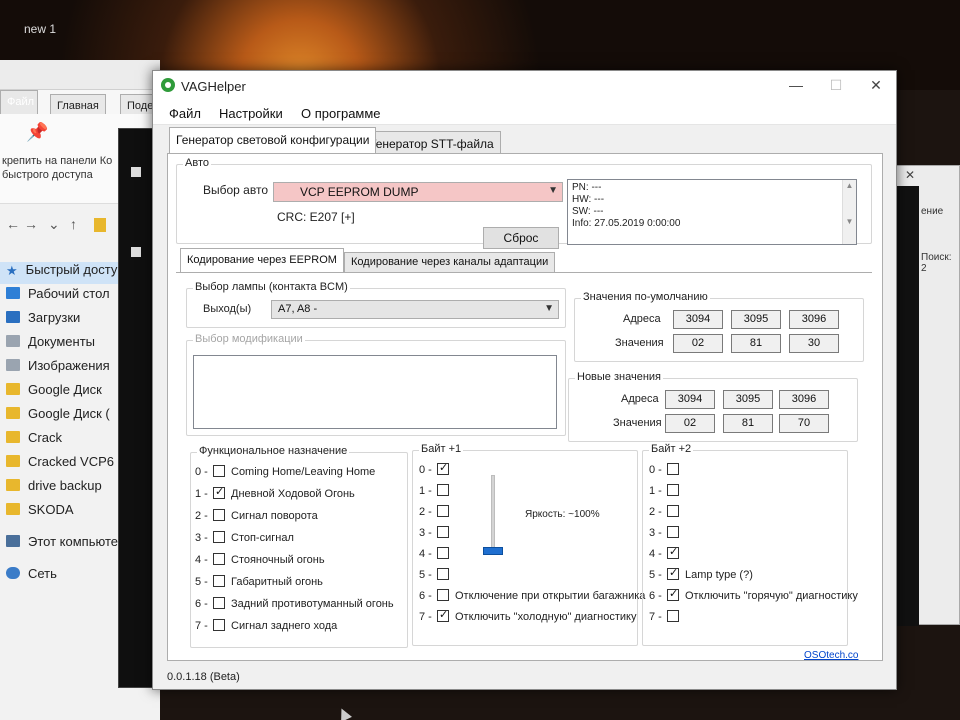 This screenshot has width=960, height=720. Describe the element at coordinates (37, 132) in the screenshot. I see `pin-icon: 📌` at that location.